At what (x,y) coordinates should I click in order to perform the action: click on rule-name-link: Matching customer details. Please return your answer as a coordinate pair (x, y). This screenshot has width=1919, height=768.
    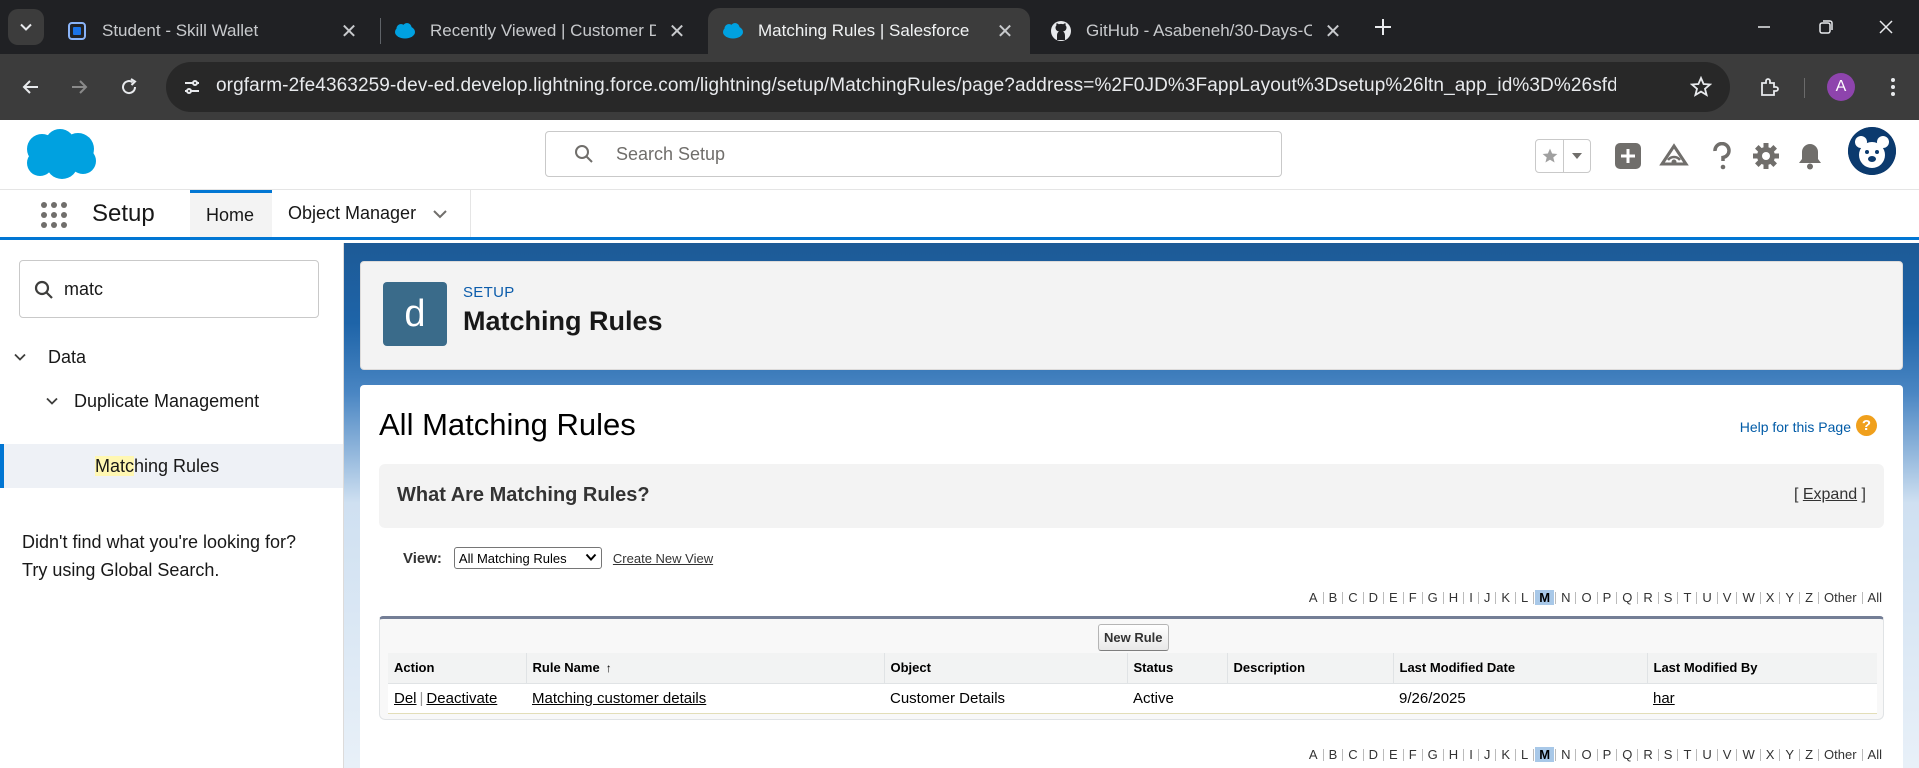
    Looking at the image, I should click on (619, 698).